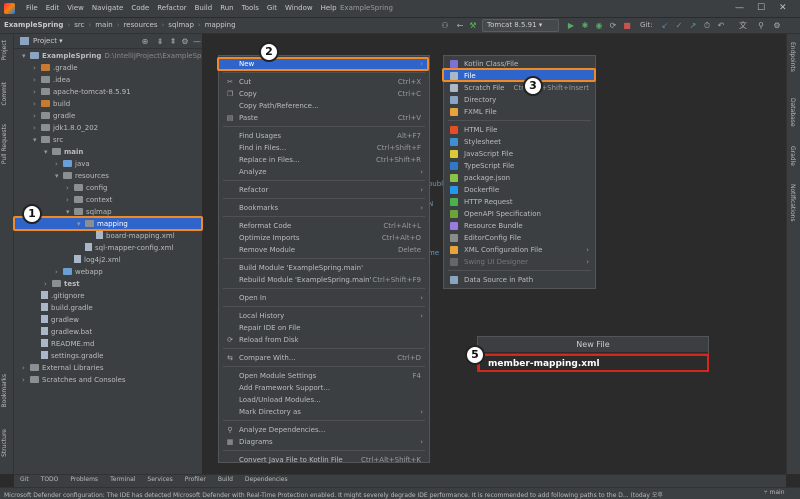  Describe the element at coordinates (59, 296) in the screenshot. I see `tree-item: .gitignore` at that location.